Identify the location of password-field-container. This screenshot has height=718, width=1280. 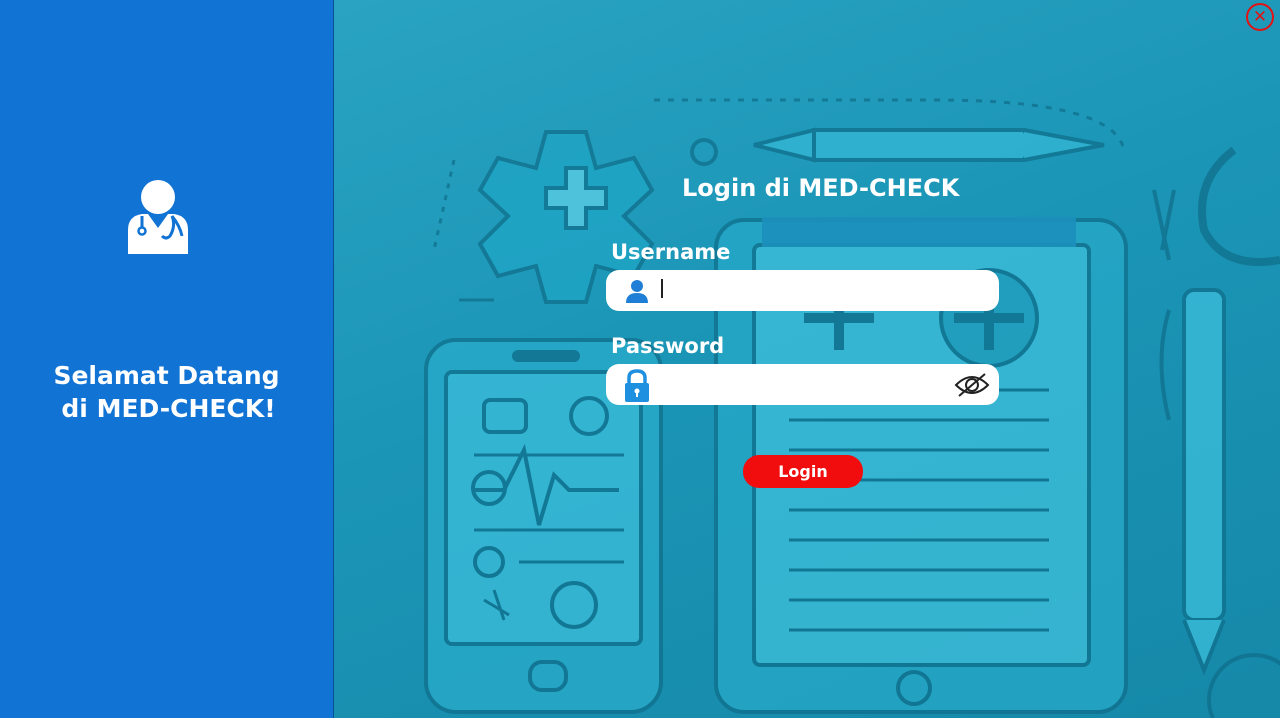
(802, 384).